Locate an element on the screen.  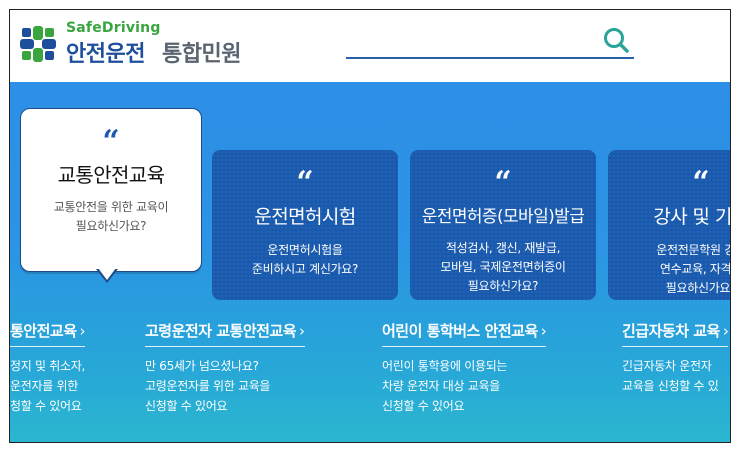
link-traffic-safety: 통안전교육 › 정지 및 취소자, 운전자를 위한 청할 수 있어요 is located at coordinates (47, 368).